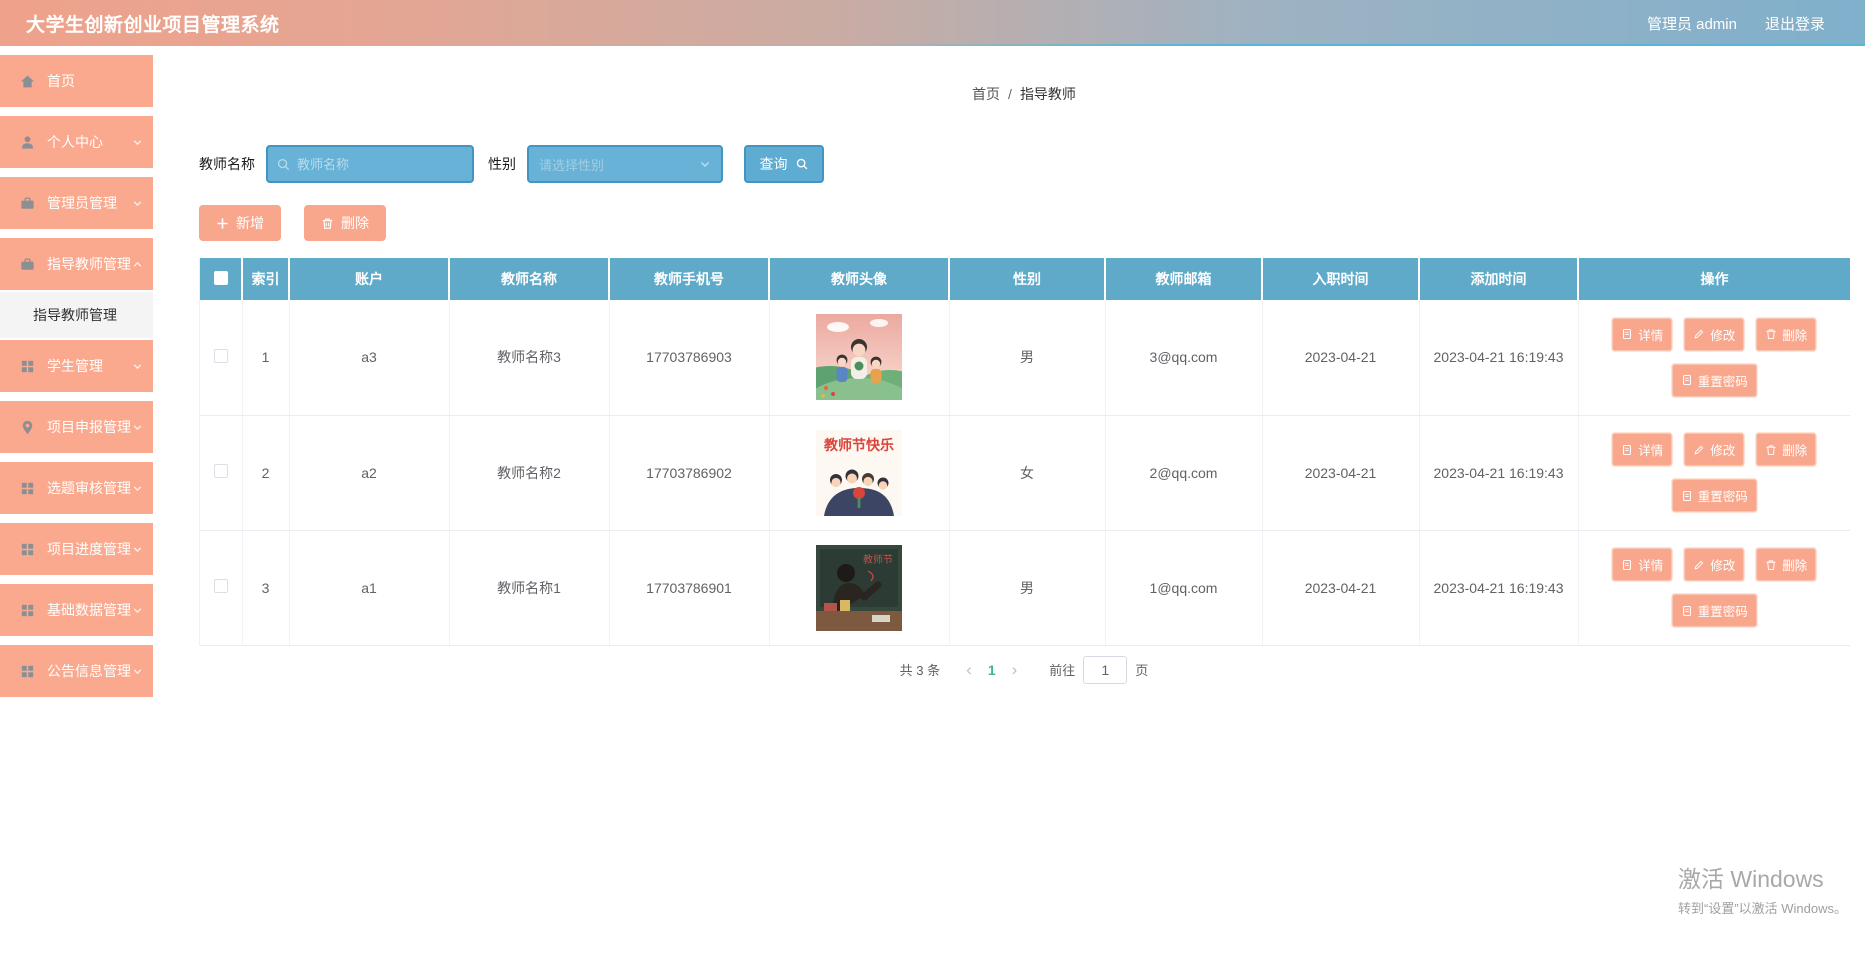  I want to click on page-number-1: 1, so click(992, 670).